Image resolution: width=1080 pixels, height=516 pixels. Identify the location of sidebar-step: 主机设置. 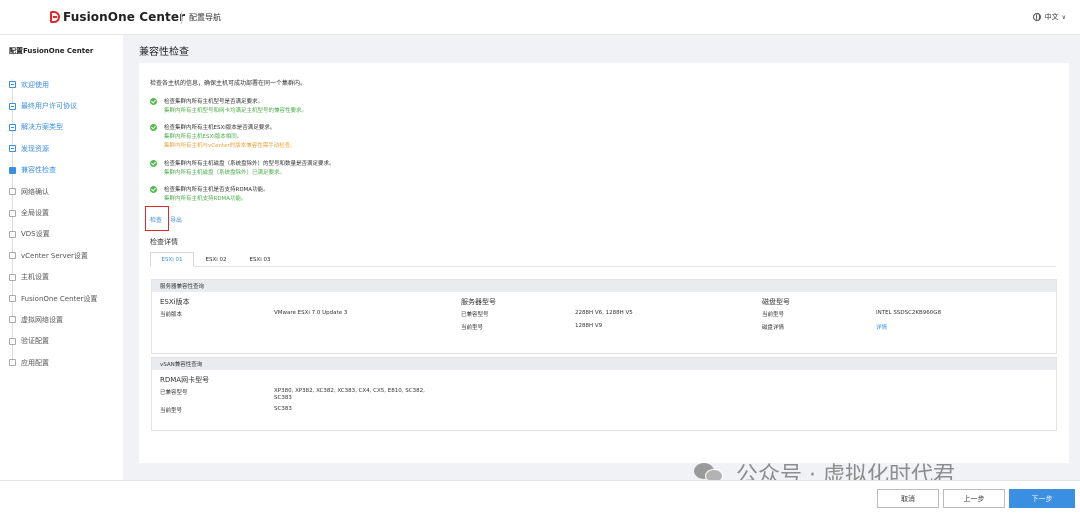
(53, 277).